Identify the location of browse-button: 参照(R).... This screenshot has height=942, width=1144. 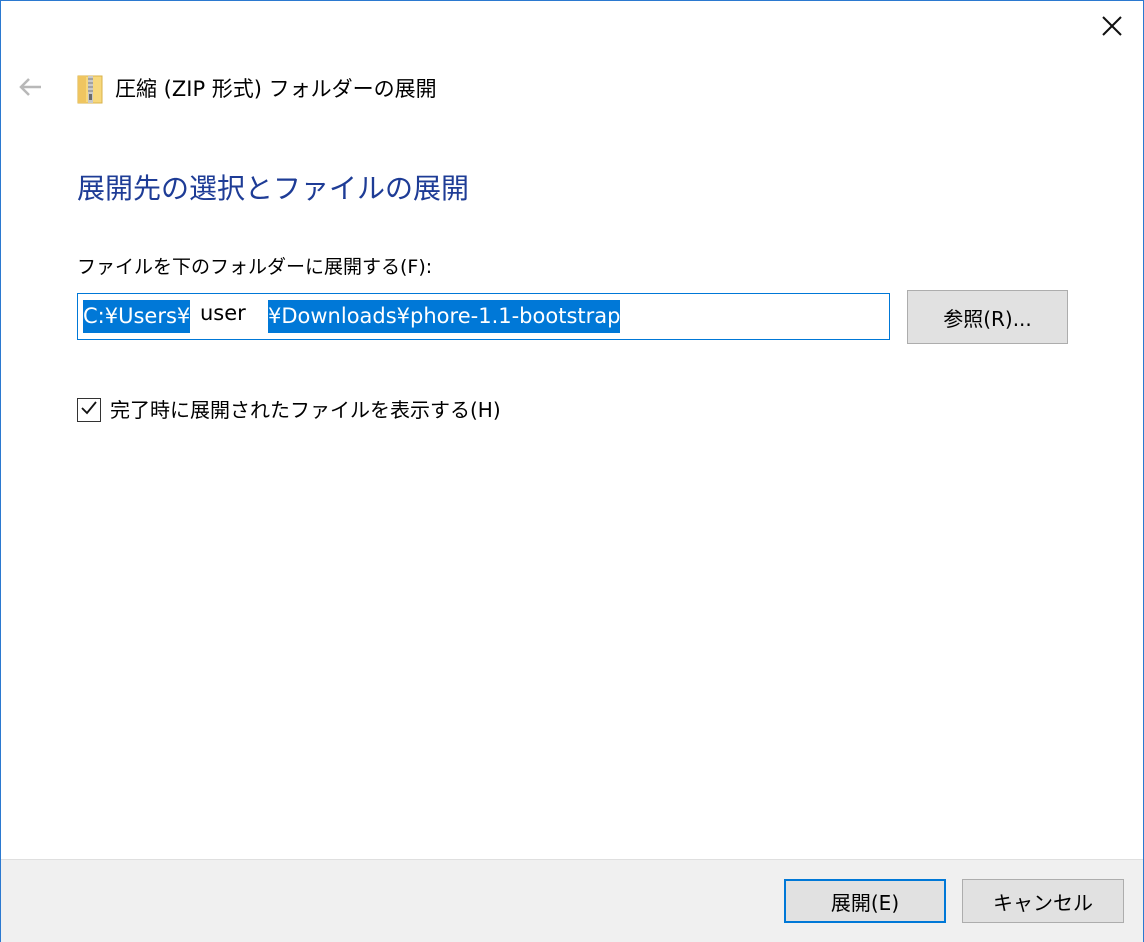
(987, 317).